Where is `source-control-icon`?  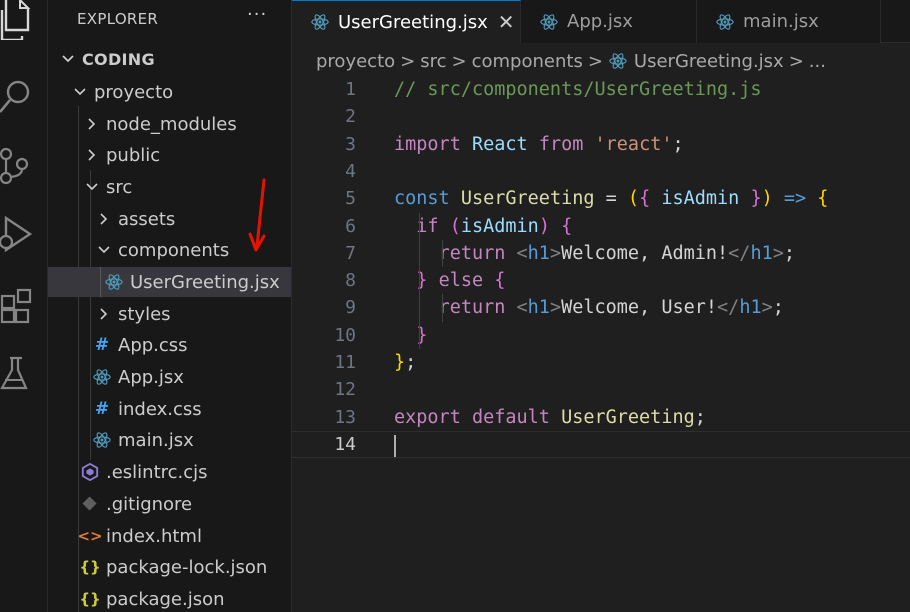 source-control-icon is located at coordinates (20, 166).